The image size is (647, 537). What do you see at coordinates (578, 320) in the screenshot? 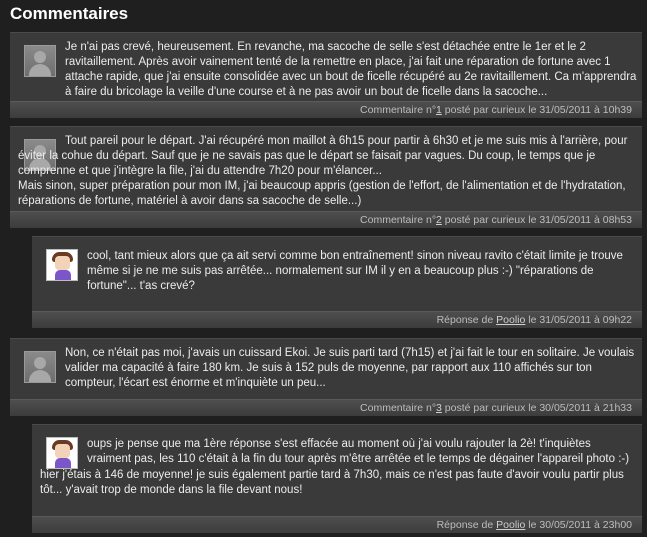
I see `reply-date: le 31/05/2011 à 09h22` at bounding box center [578, 320].